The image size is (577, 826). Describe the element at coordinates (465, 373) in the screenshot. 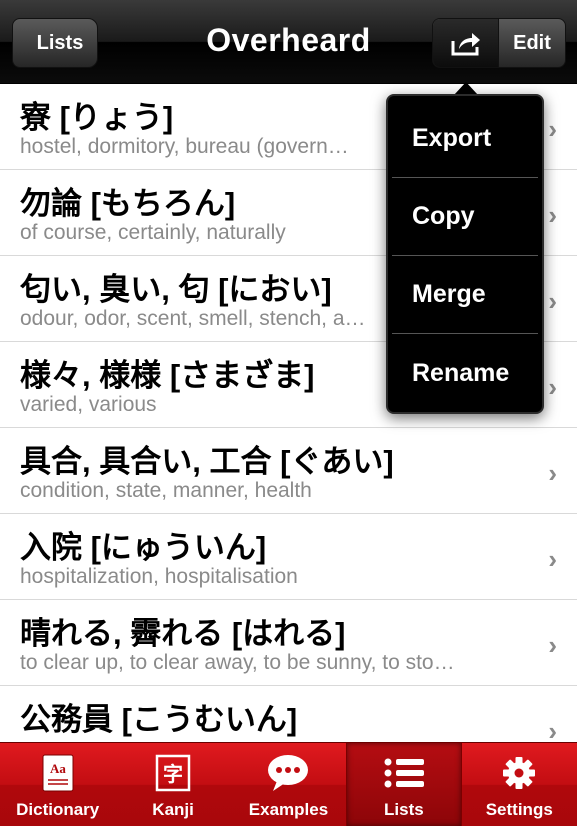

I see `rename-menu-item: Rename` at that location.